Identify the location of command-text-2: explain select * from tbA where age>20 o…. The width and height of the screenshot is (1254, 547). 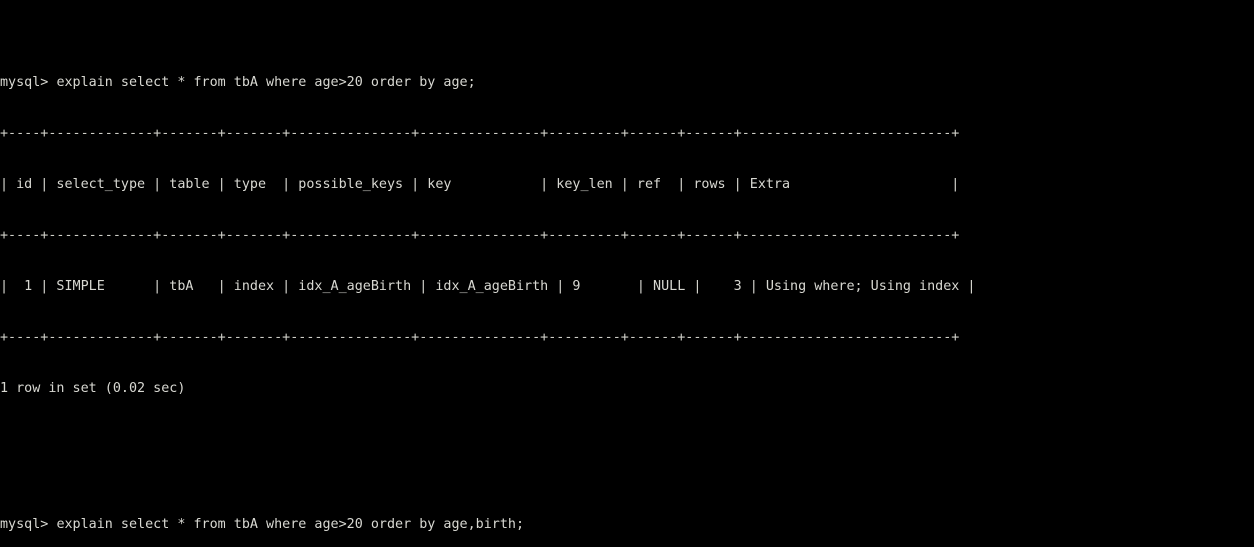
(290, 524).